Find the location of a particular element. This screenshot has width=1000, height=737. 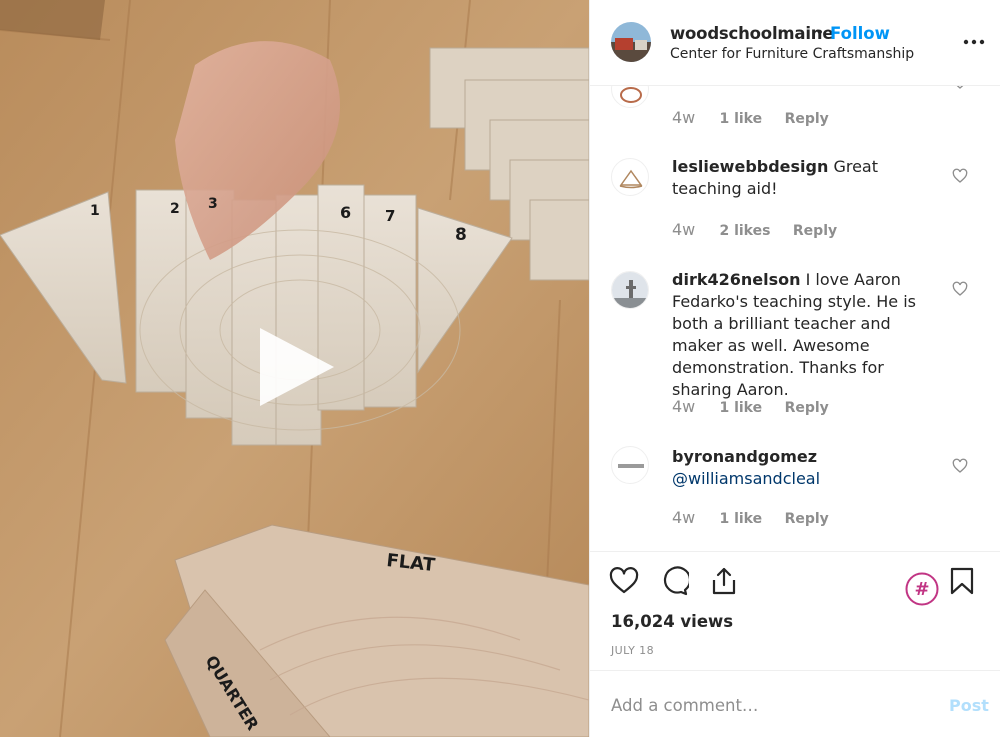

video-block-number: 7 is located at coordinates (390, 216).